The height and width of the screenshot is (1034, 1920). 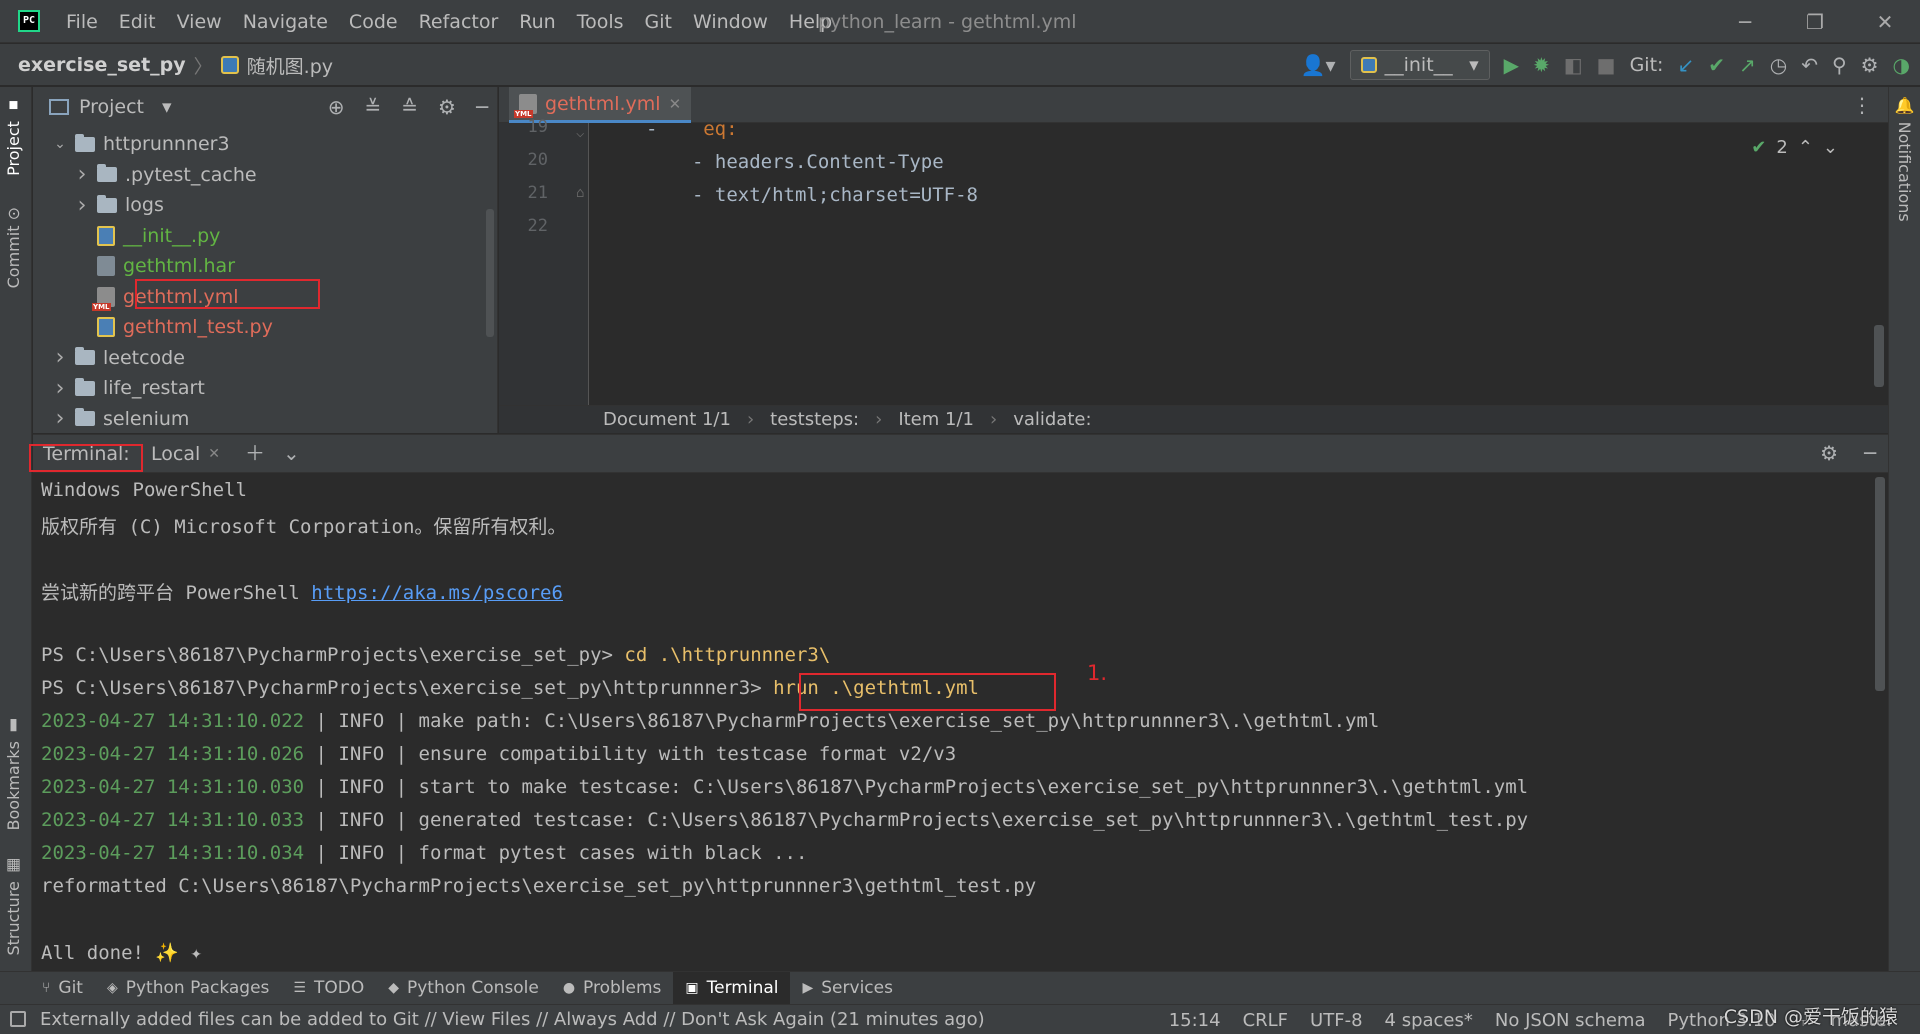 What do you see at coordinates (372, 107) in the screenshot?
I see `expand-all-icon: ≚` at bounding box center [372, 107].